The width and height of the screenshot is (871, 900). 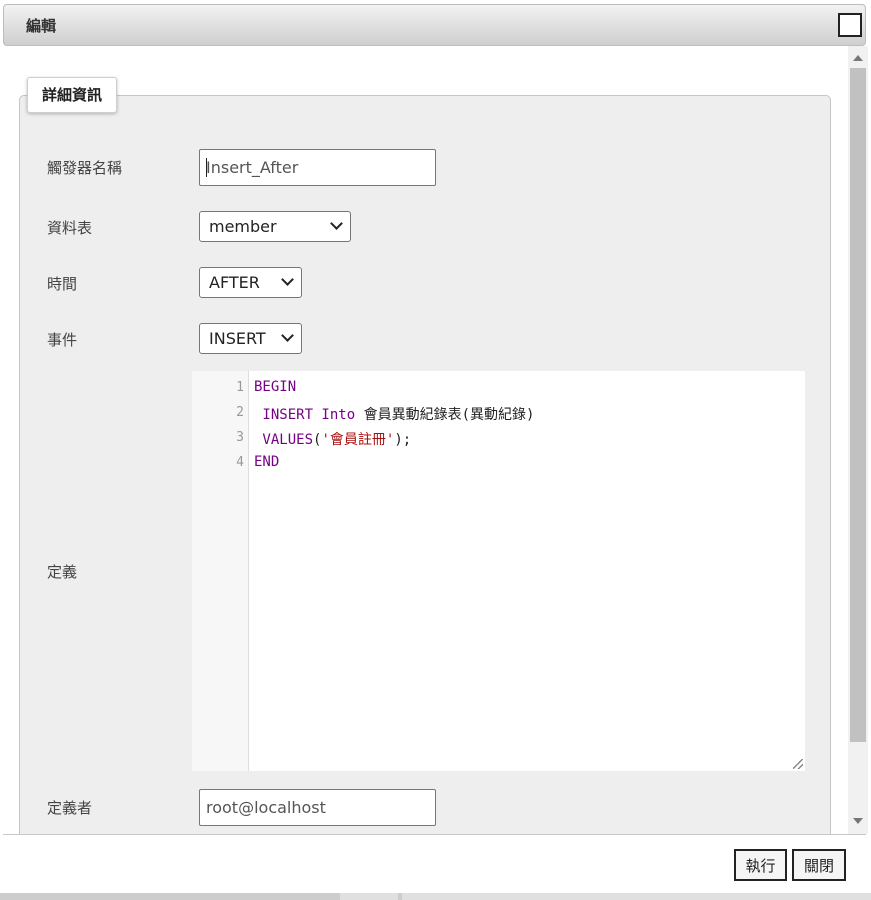 I want to click on definer-input: root@localhost, so click(x=317, y=807).